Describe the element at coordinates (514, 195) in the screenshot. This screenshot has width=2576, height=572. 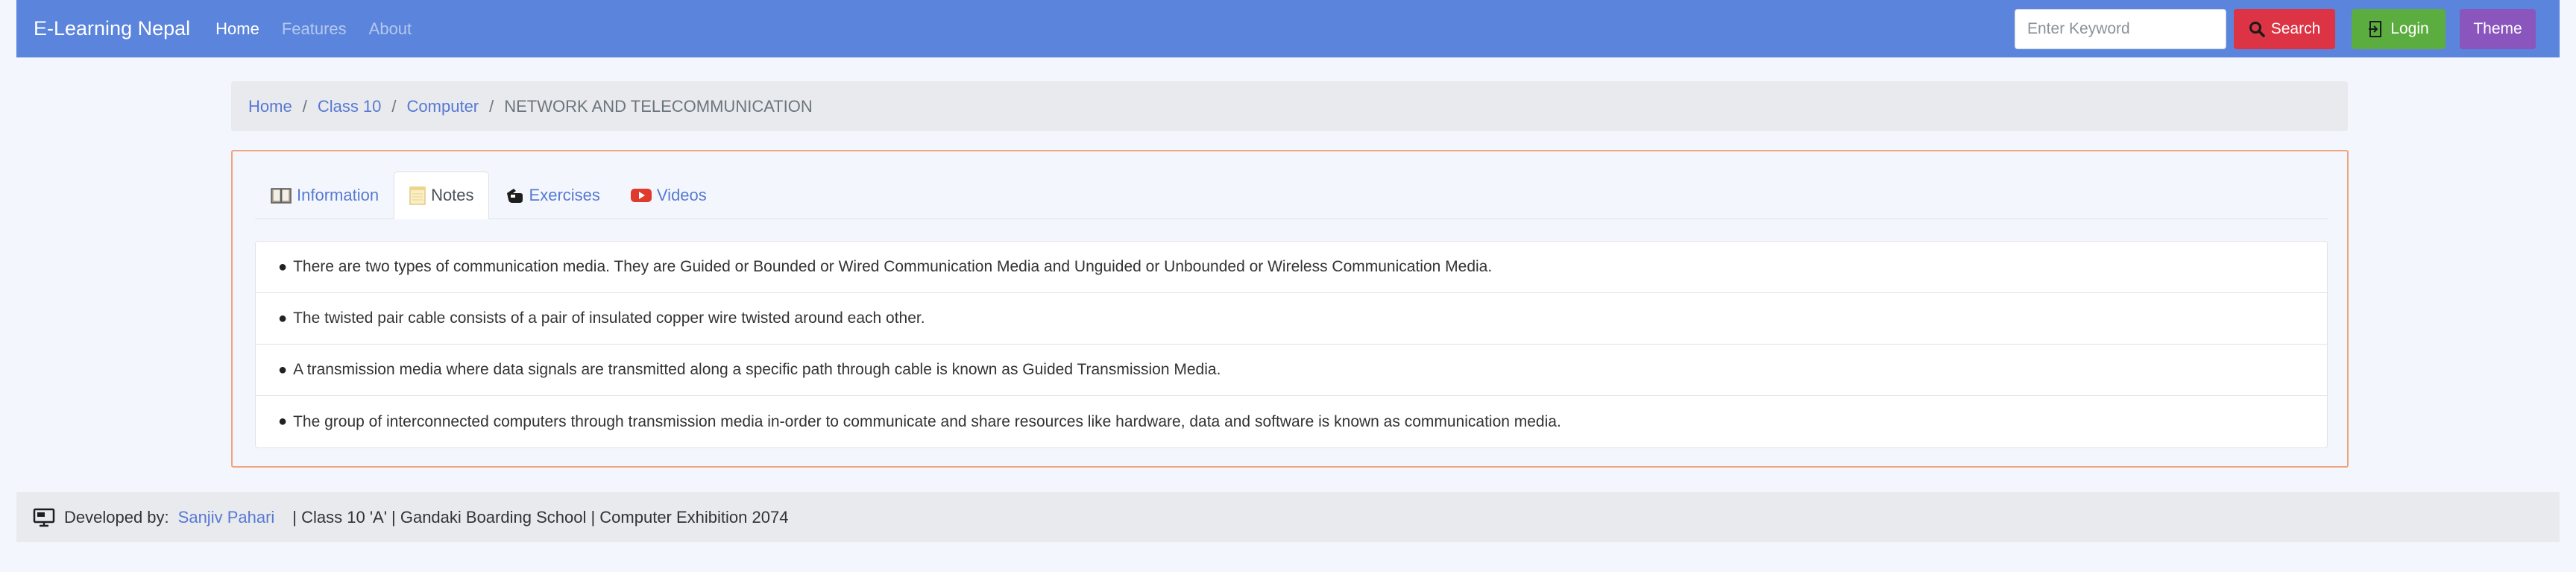
I see `pointer-hand-icon` at that location.